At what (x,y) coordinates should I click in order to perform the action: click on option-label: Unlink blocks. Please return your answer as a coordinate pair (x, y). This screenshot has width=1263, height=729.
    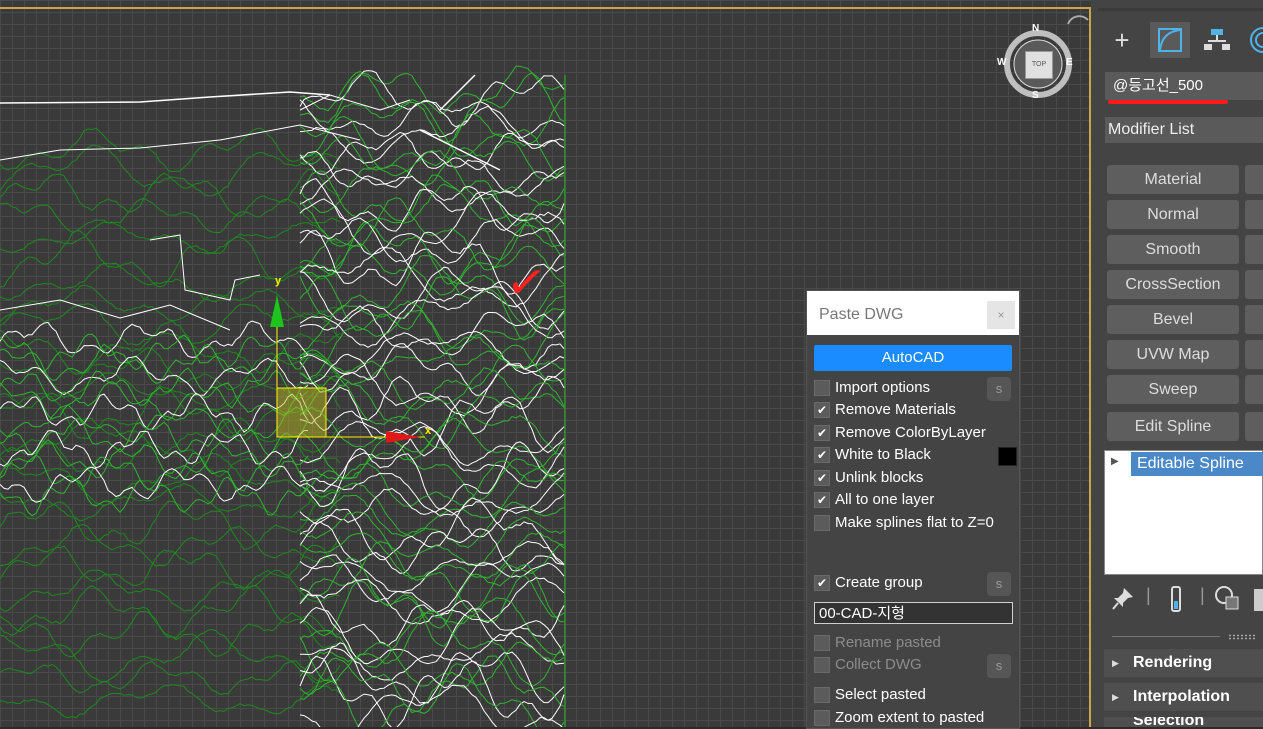
    Looking at the image, I should click on (879, 477).